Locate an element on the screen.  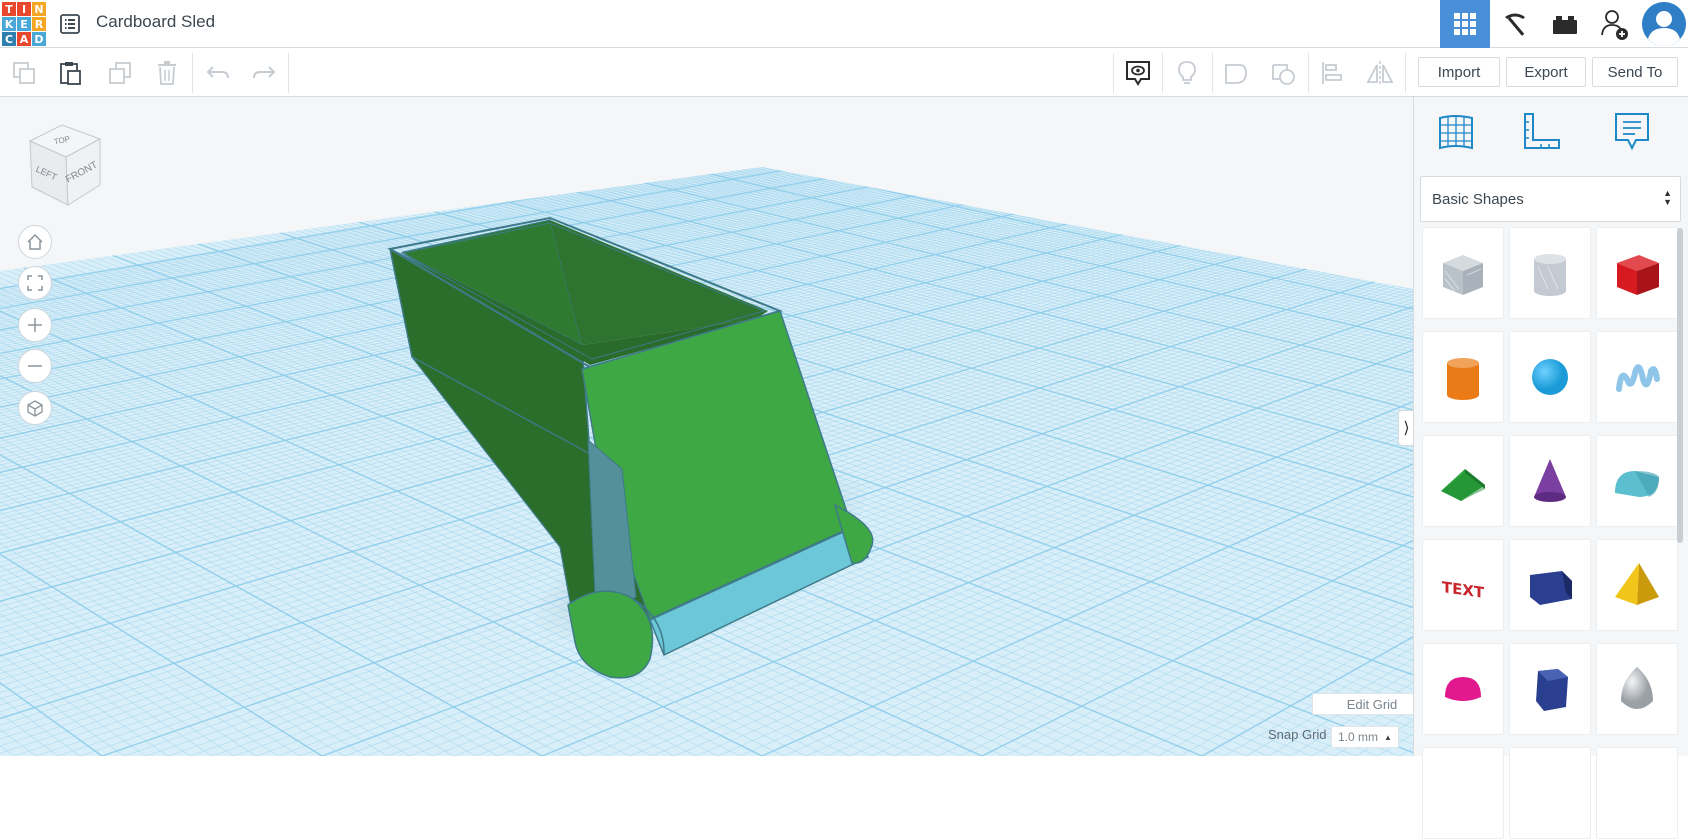
shape-category-value: Basic Shapes is located at coordinates (1478, 199).